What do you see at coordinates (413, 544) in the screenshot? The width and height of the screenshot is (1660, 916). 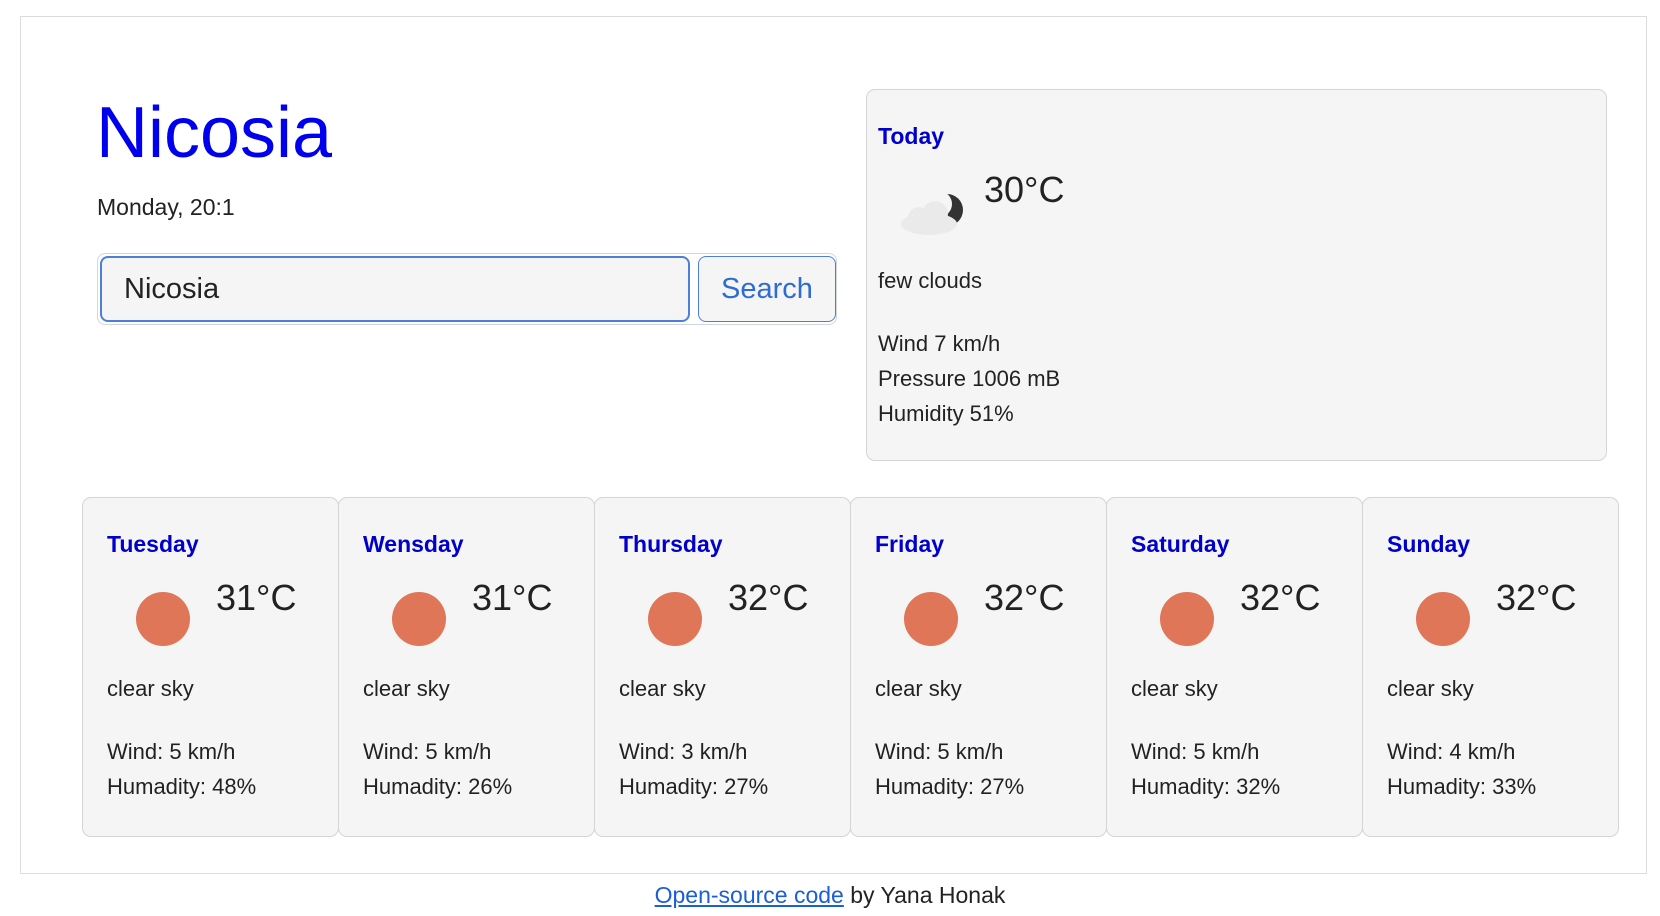 I see `forecast-day: Wensday` at bounding box center [413, 544].